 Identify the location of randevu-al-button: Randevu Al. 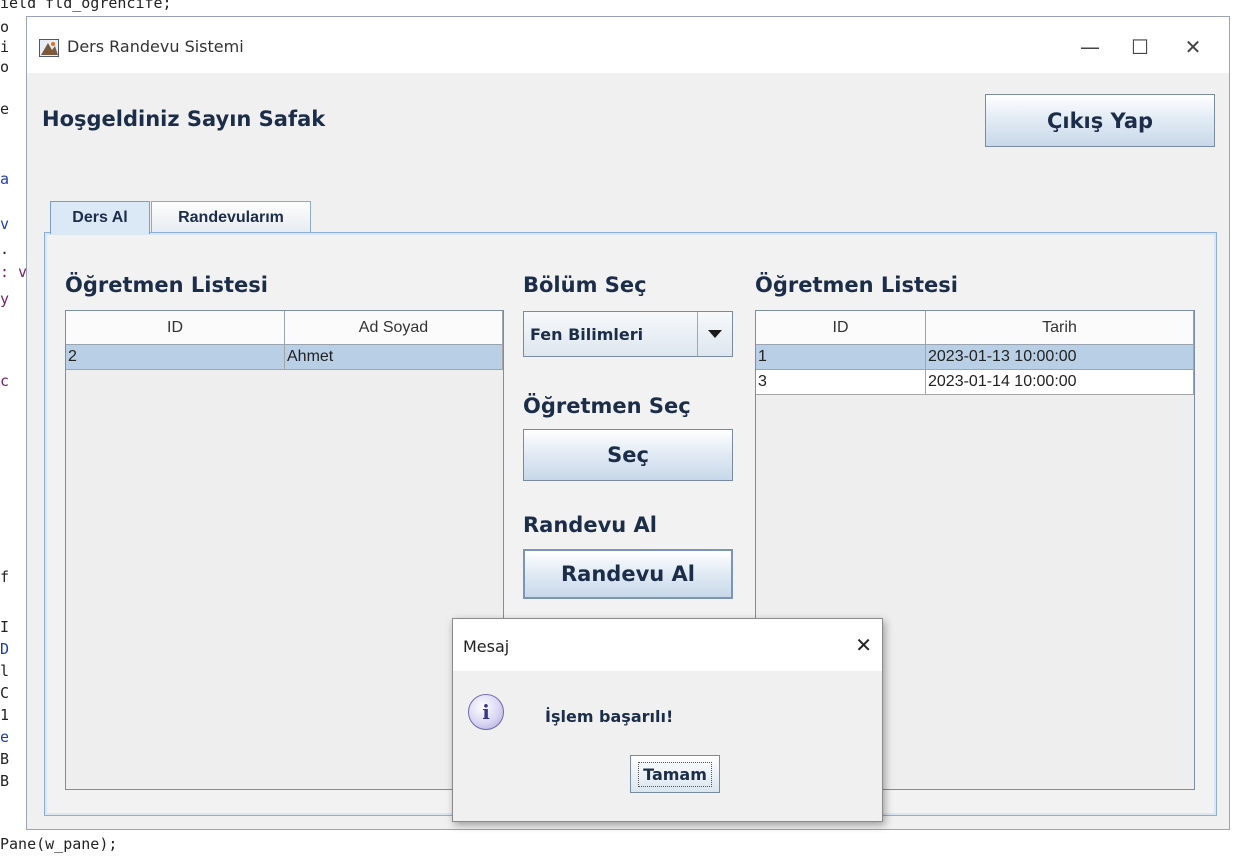
(628, 574).